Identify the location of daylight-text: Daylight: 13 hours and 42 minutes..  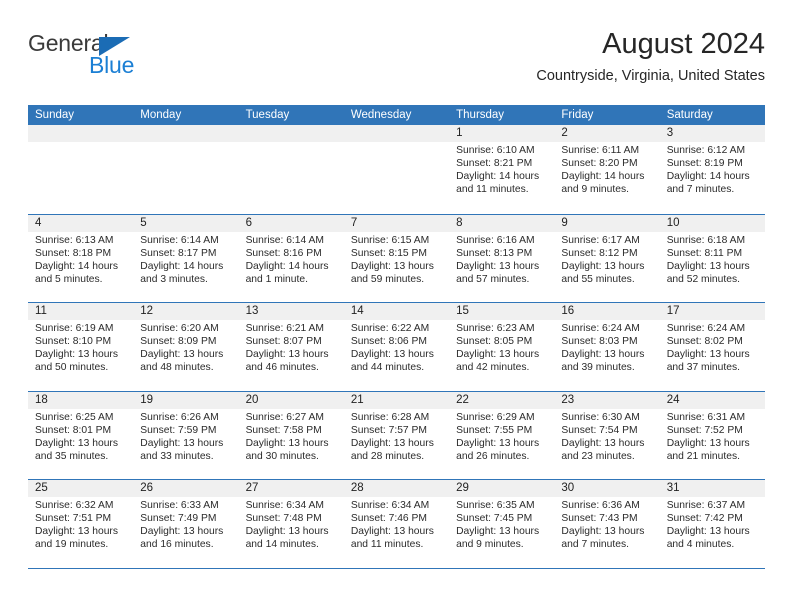
(498, 361).